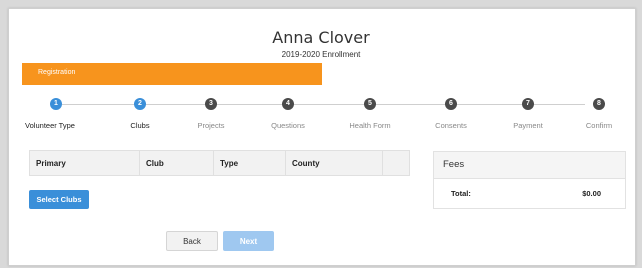 Image resolution: width=642 pixels, height=268 pixels. I want to click on step-label-projects: Projects, so click(211, 125).